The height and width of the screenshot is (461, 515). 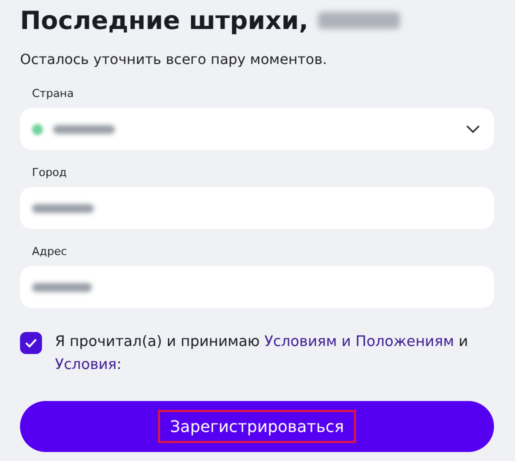 I want to click on agreement-text: Я прочитал(а) и принимаю Условиям и Положениям и Условия:, so click(x=262, y=354).